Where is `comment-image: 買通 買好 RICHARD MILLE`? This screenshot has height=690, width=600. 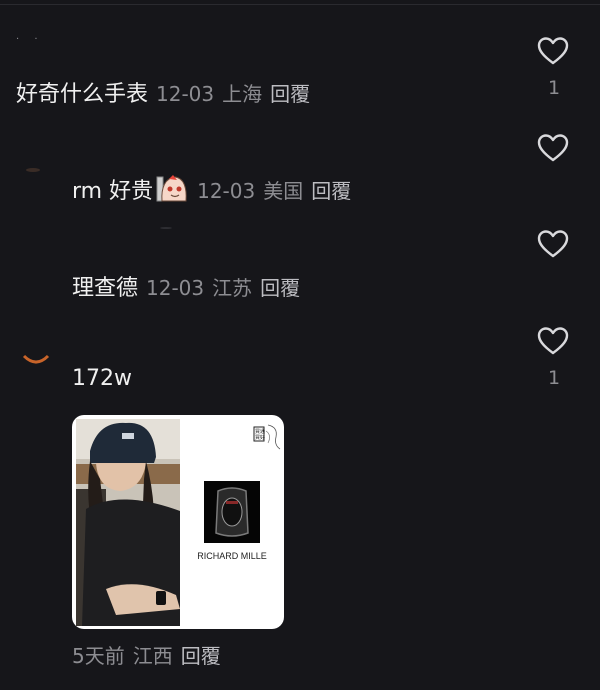 comment-image: 買通 買好 RICHARD MILLE is located at coordinates (178, 522).